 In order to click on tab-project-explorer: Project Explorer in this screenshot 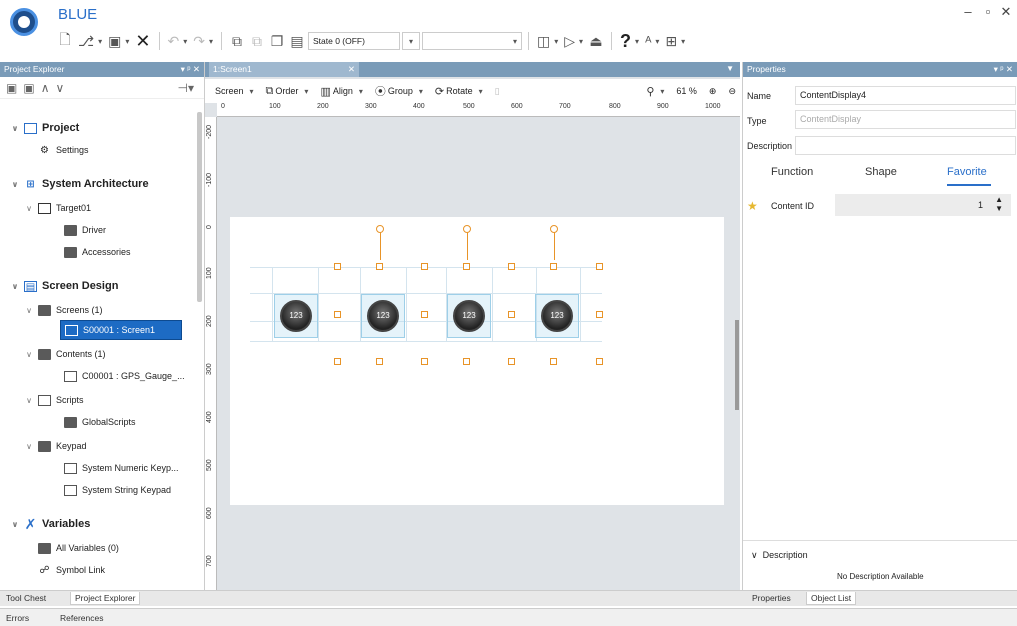, I will do `click(105, 598)`.